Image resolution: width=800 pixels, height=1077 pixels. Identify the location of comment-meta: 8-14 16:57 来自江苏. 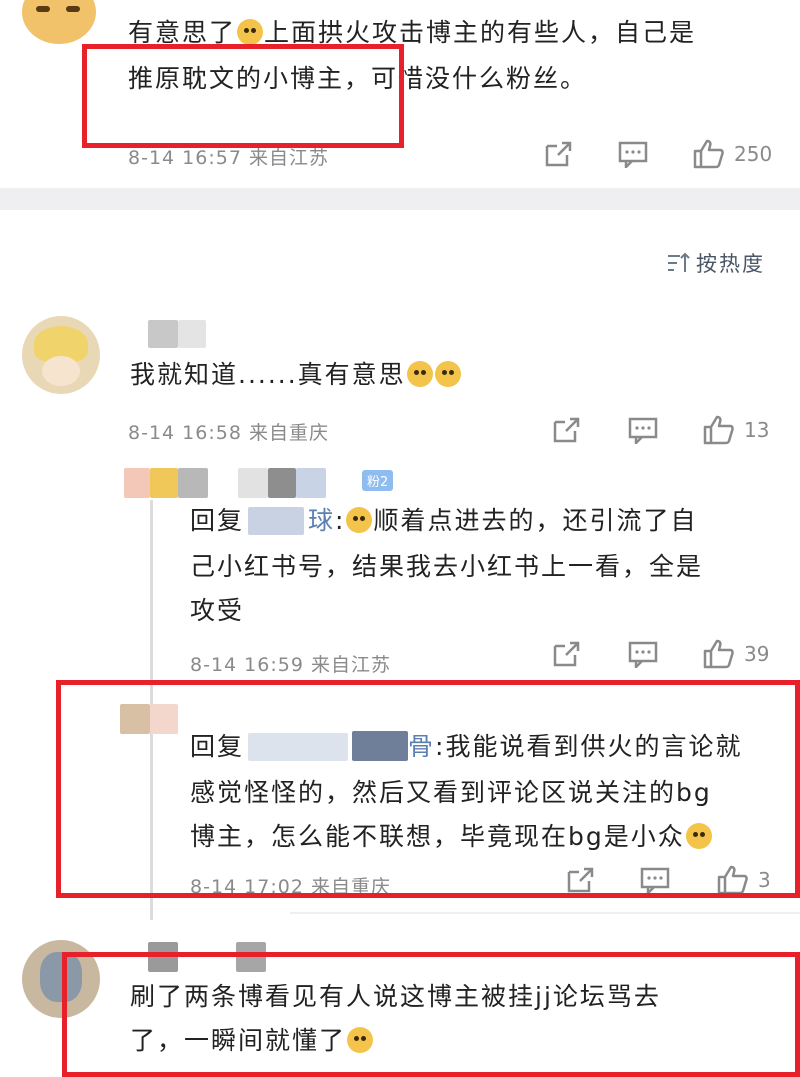
(228, 158).